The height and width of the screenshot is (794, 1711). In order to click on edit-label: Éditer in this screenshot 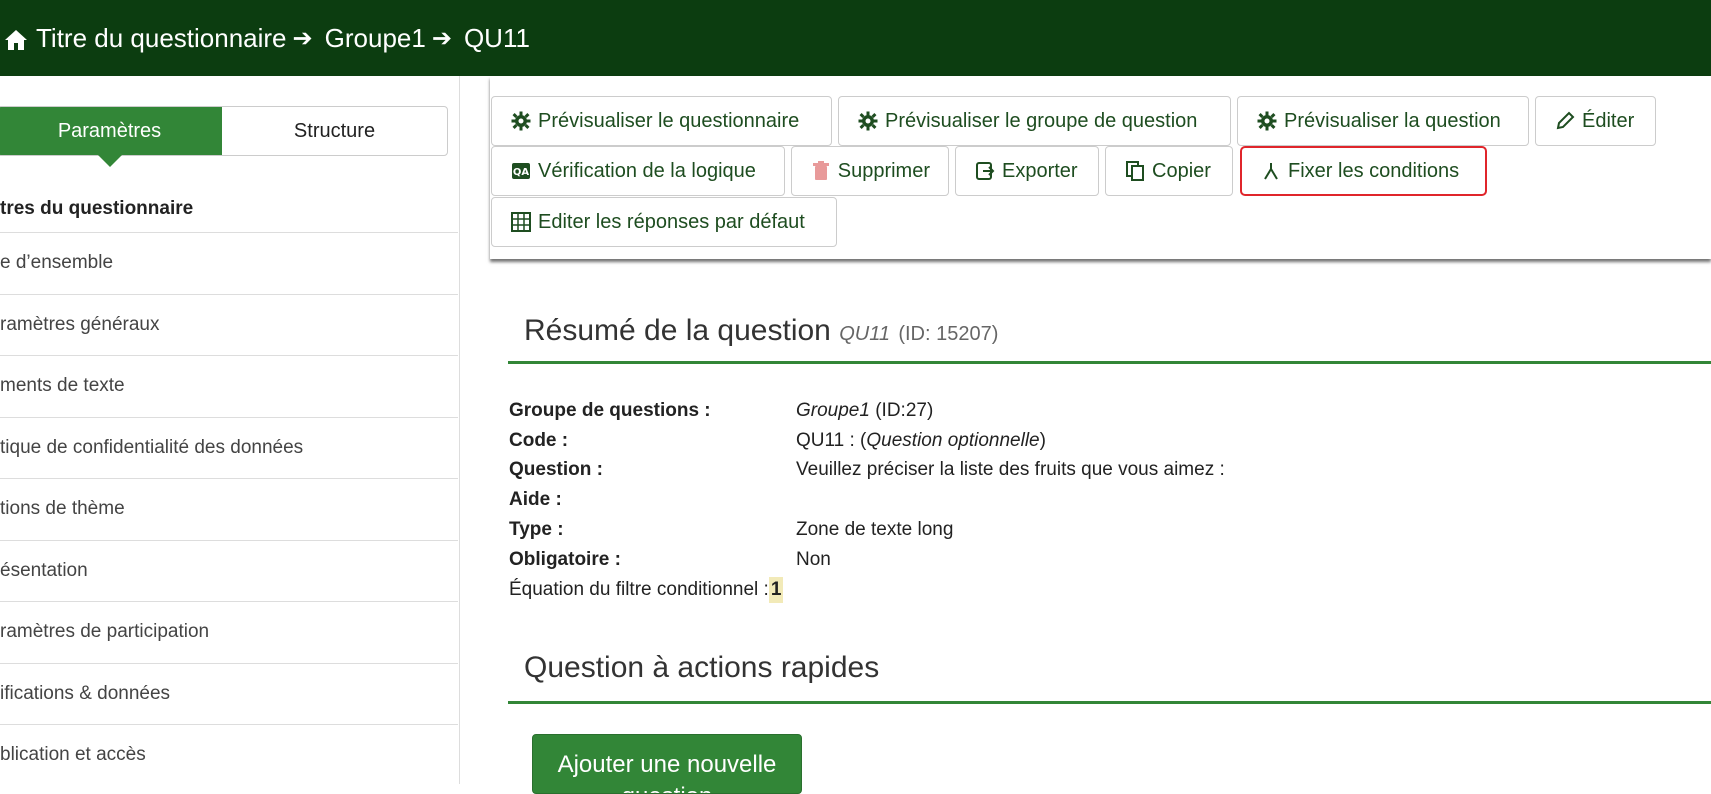, I will do `click(1608, 120)`.